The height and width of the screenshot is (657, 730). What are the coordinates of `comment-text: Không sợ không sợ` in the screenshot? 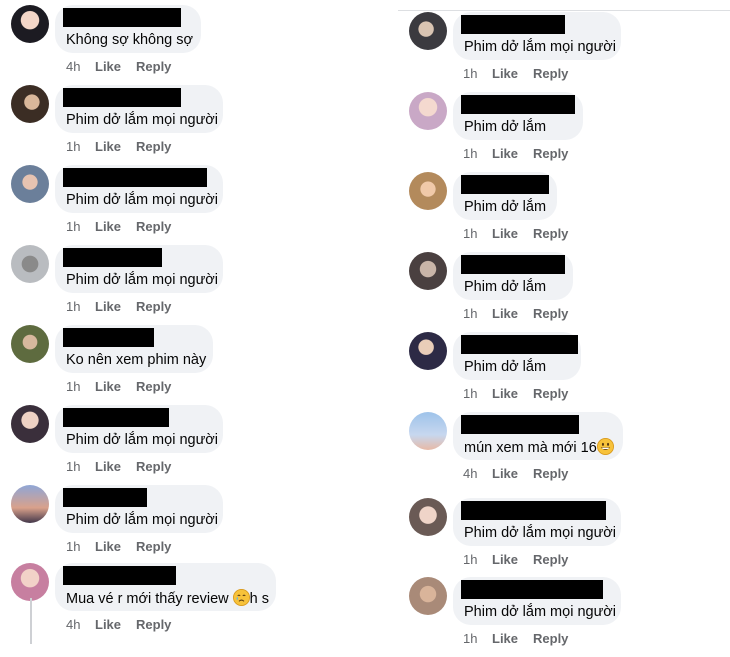 It's located at (129, 40).